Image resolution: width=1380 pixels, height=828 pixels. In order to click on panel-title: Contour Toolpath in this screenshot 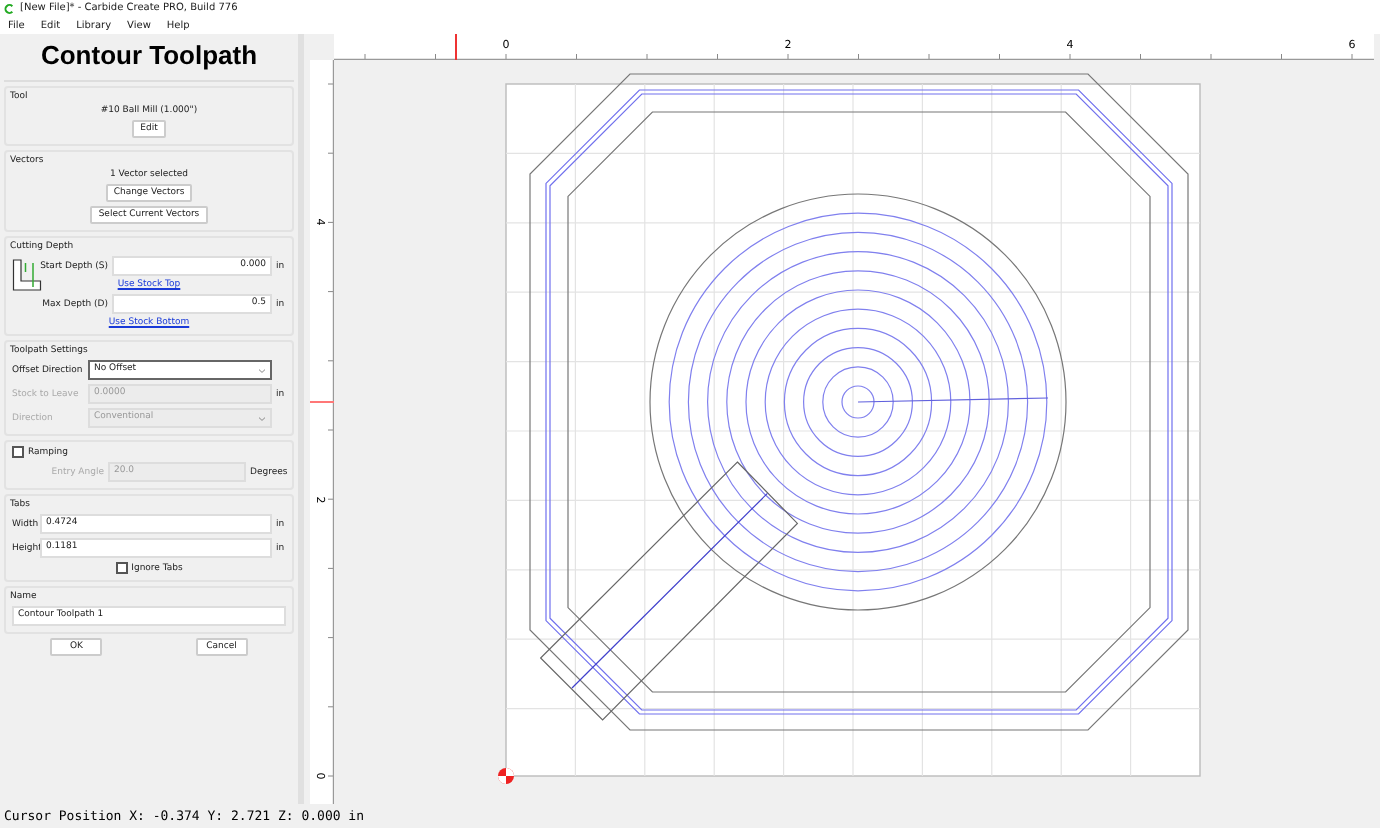, I will do `click(149, 58)`.